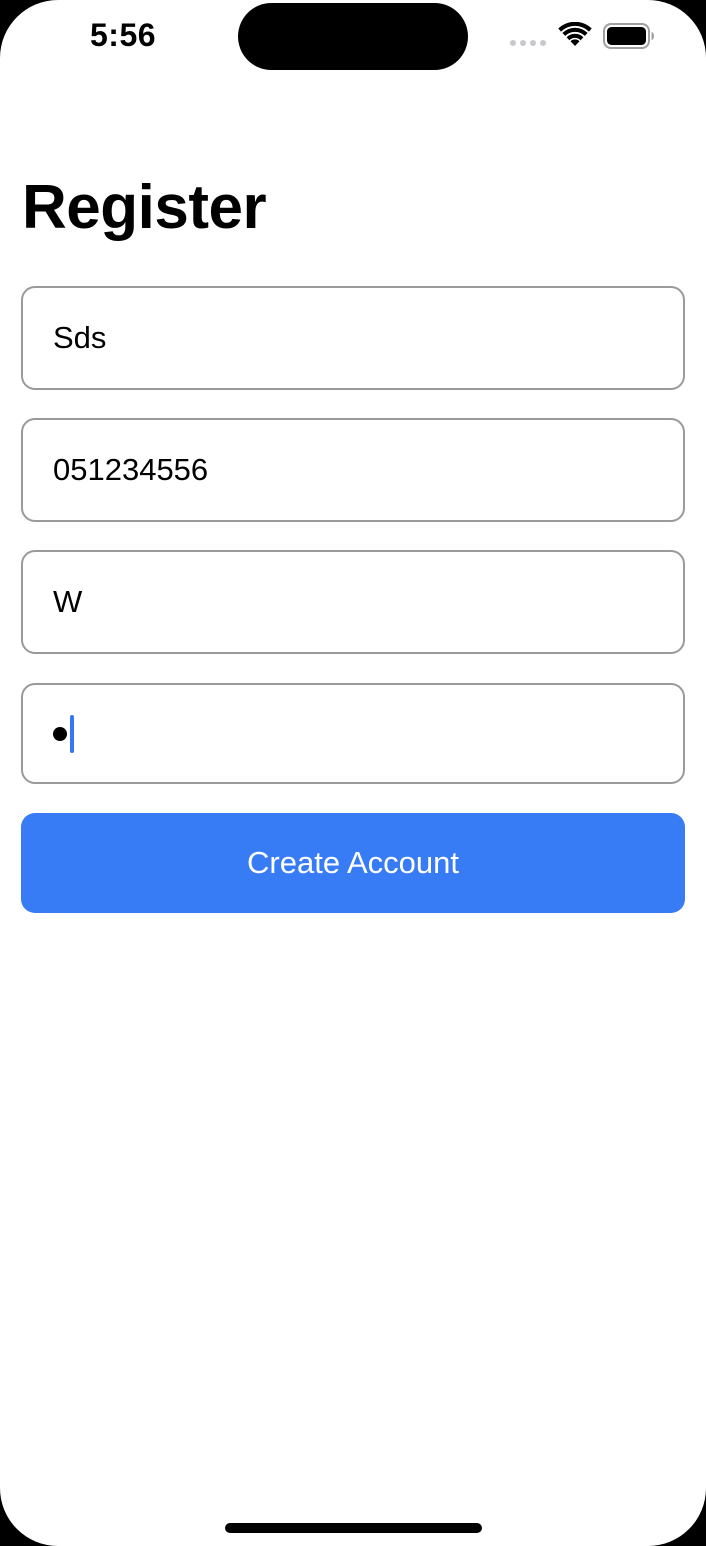 The image size is (706, 1546). What do you see at coordinates (353, 733) in the screenshot?
I see `password-field` at bounding box center [353, 733].